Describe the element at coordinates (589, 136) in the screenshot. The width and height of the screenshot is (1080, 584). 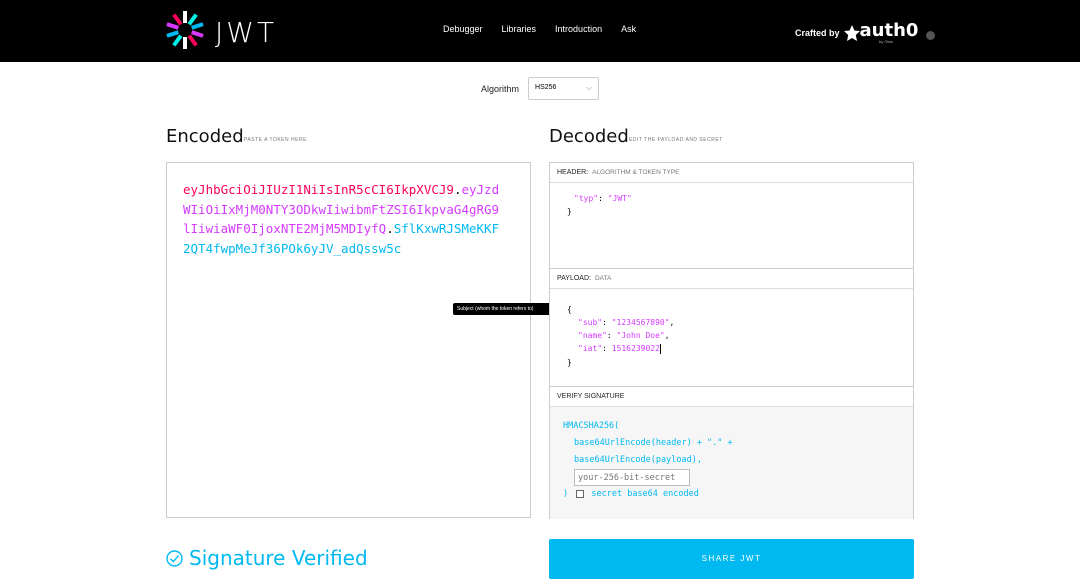
I see `decoded-title: Decoded` at that location.